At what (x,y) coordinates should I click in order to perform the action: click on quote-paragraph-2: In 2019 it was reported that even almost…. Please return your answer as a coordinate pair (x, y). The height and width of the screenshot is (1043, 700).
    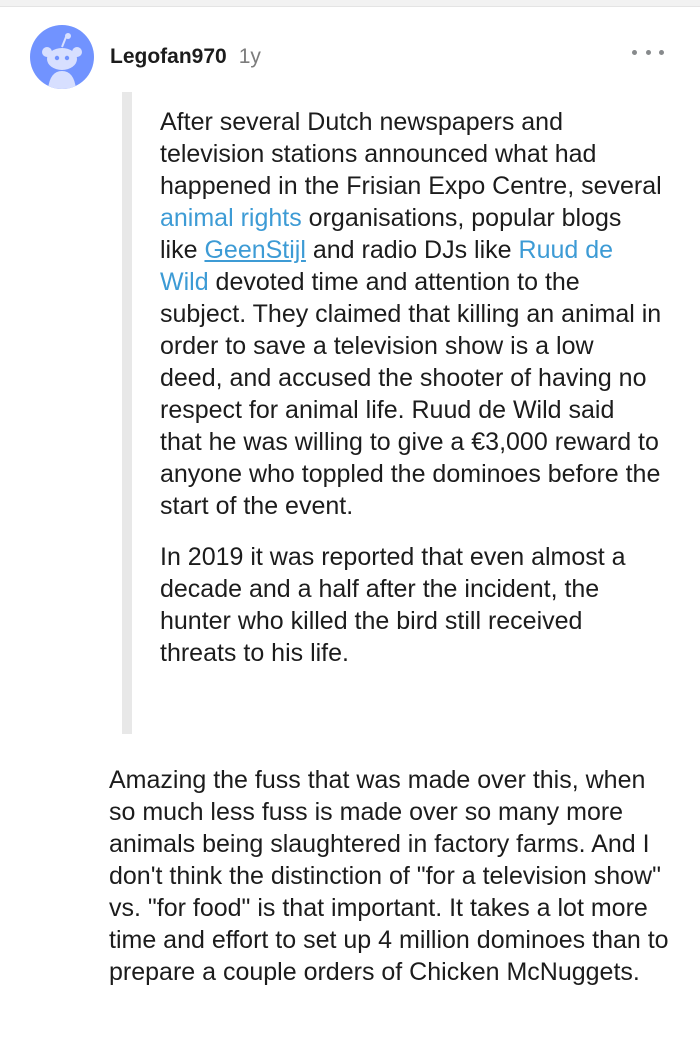
    Looking at the image, I should click on (393, 605).